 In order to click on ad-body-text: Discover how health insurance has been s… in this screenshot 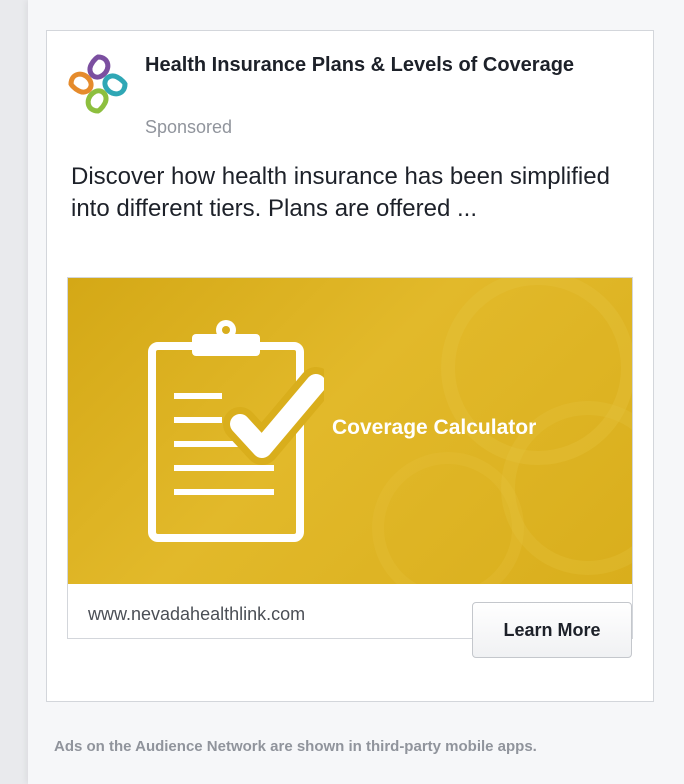, I will do `click(340, 192)`.